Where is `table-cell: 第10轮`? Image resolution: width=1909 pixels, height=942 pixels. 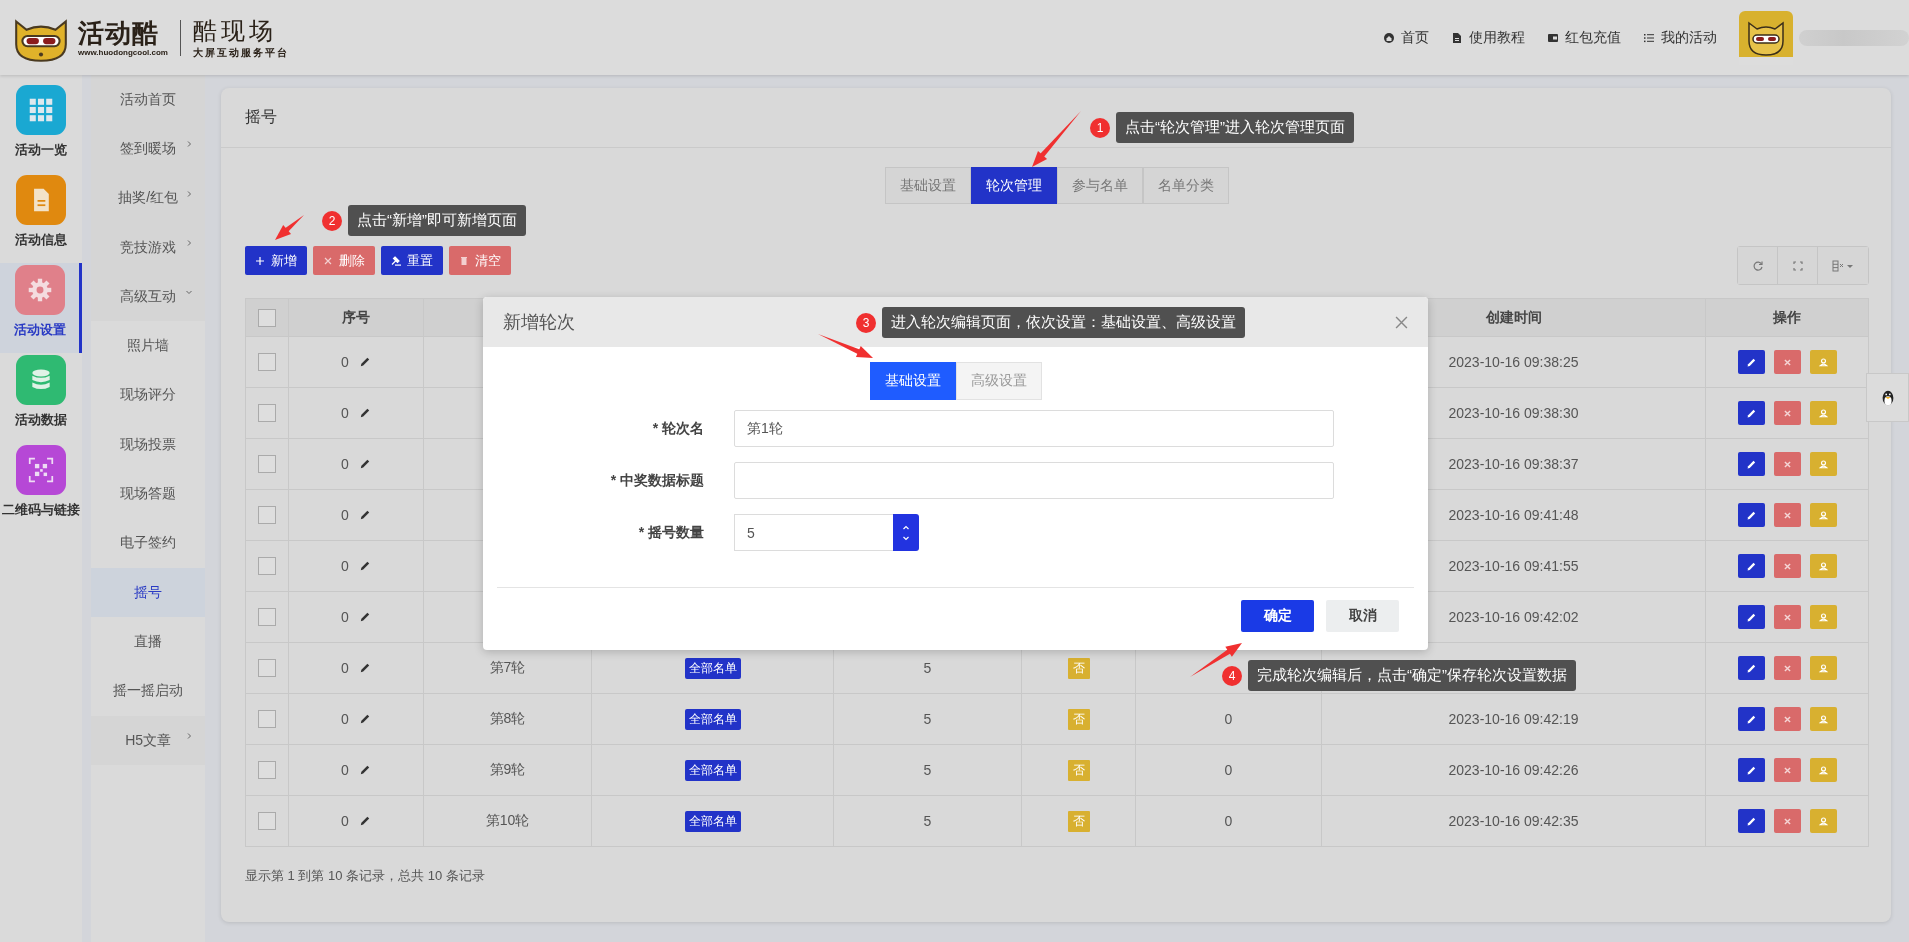
table-cell: 第10轮 is located at coordinates (507, 821).